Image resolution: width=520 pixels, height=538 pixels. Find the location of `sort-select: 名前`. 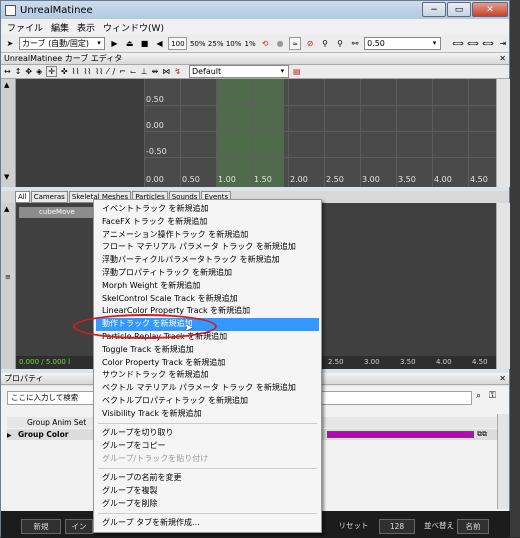

sort-select: 名前 is located at coordinates (473, 526).